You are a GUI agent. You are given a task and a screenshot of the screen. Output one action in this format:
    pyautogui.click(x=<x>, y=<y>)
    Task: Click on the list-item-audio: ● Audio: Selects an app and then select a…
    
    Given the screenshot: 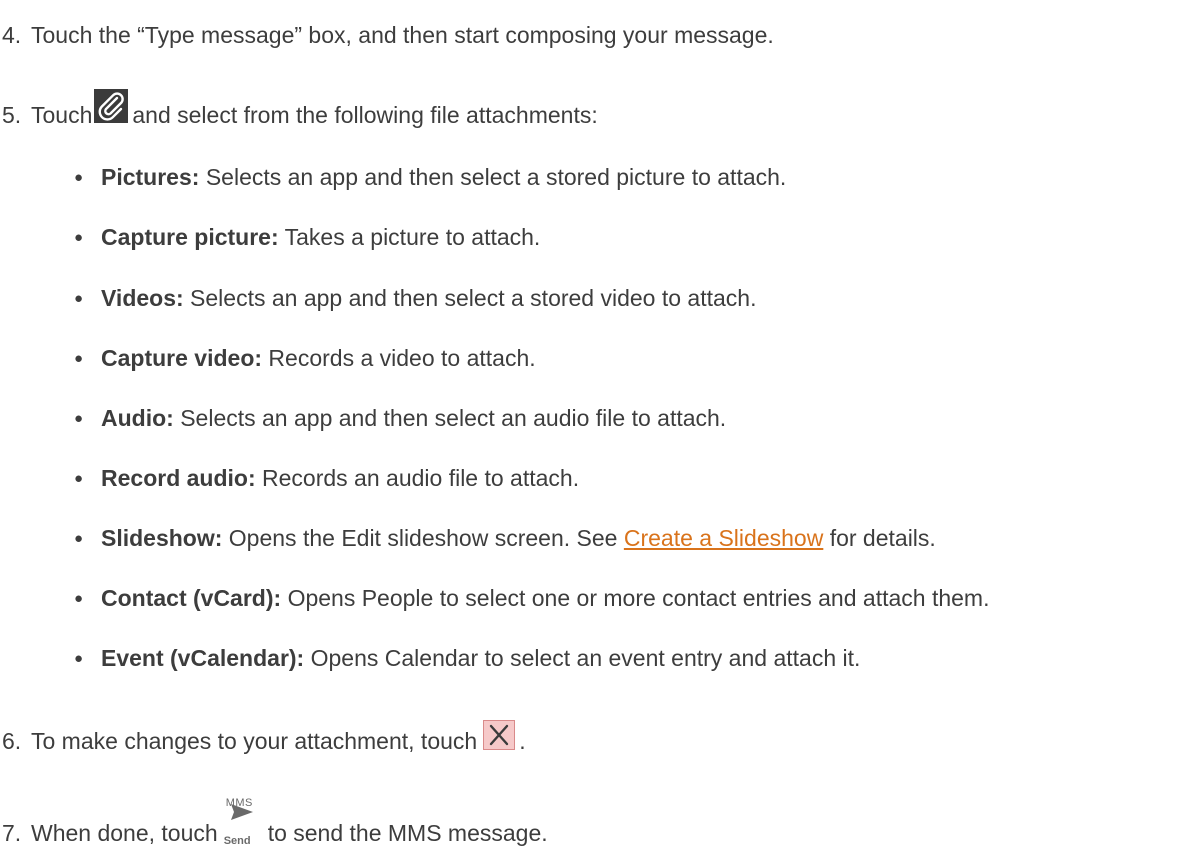 What is the action you would take?
    pyautogui.click(x=400, y=418)
    